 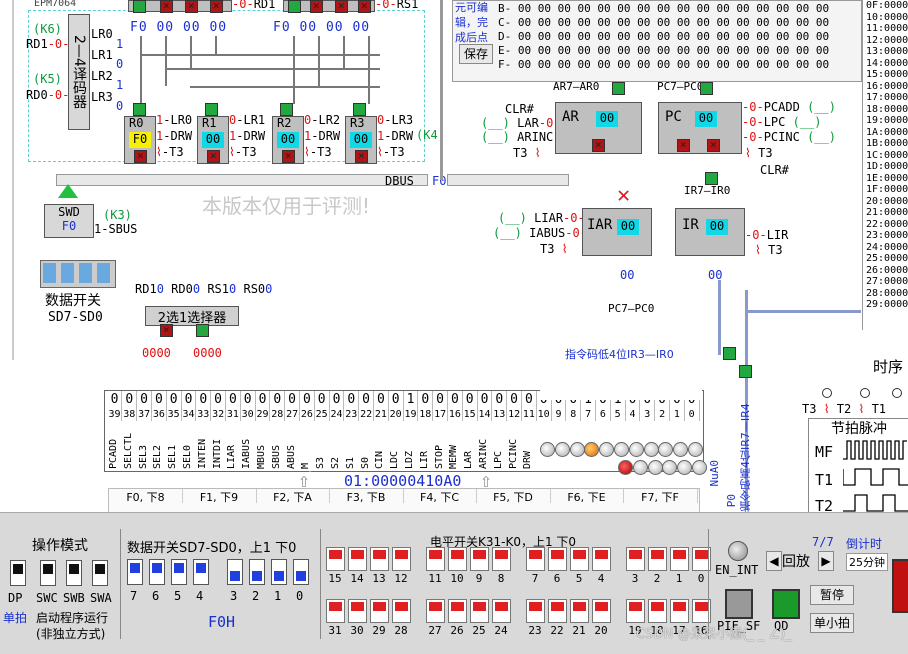 I want to click on pause-button: 暂停, so click(x=832, y=595).